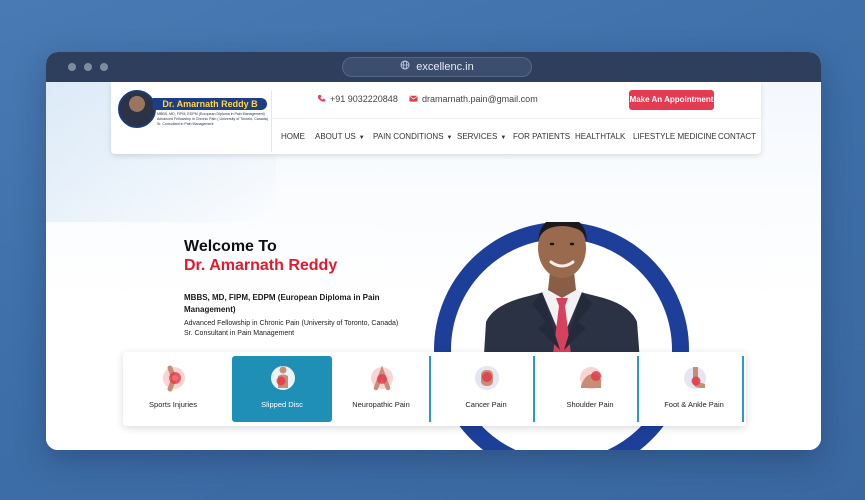 The height and width of the screenshot is (500, 865). I want to click on category-slipped-disc: Slipped Disc, so click(282, 389).